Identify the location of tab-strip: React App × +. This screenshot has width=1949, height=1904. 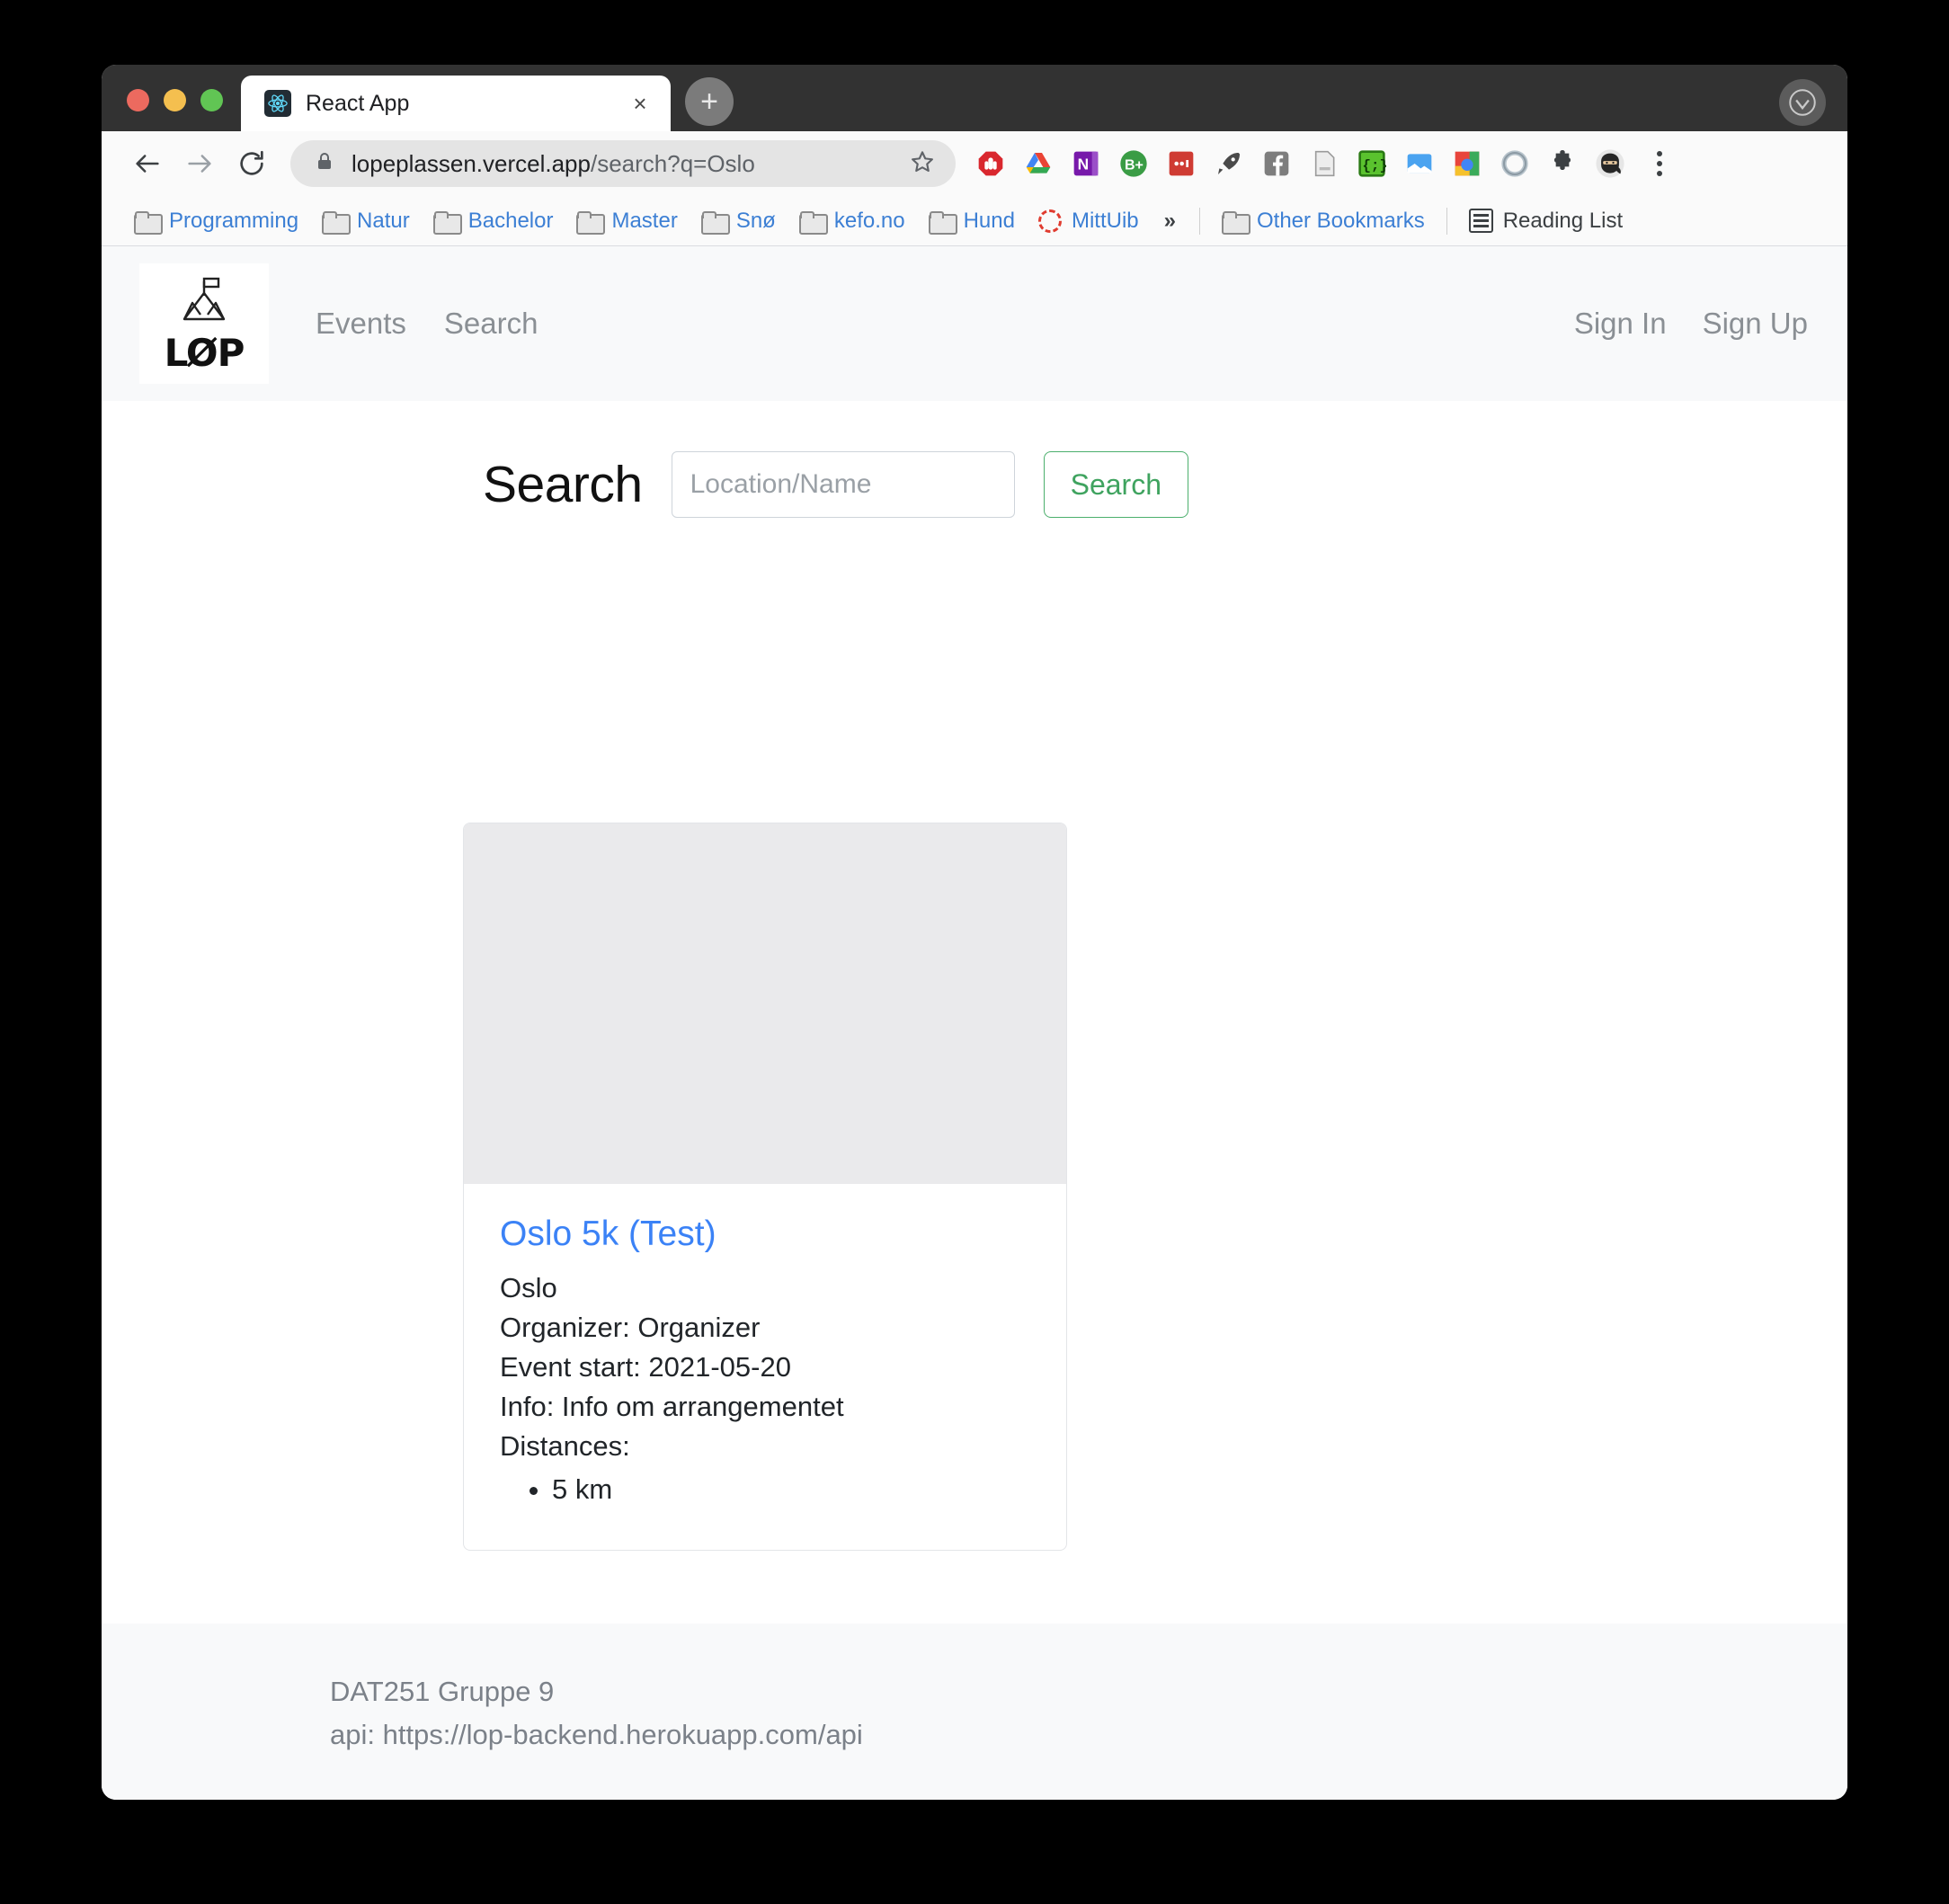
(974, 98).